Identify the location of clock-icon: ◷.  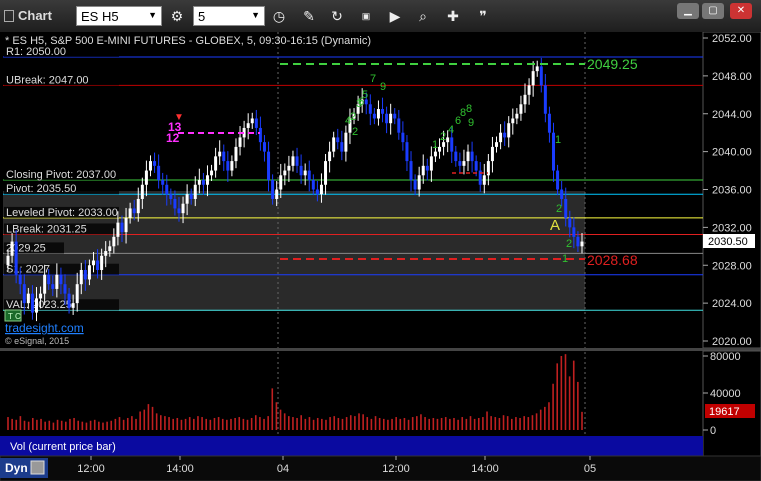
(279, 16).